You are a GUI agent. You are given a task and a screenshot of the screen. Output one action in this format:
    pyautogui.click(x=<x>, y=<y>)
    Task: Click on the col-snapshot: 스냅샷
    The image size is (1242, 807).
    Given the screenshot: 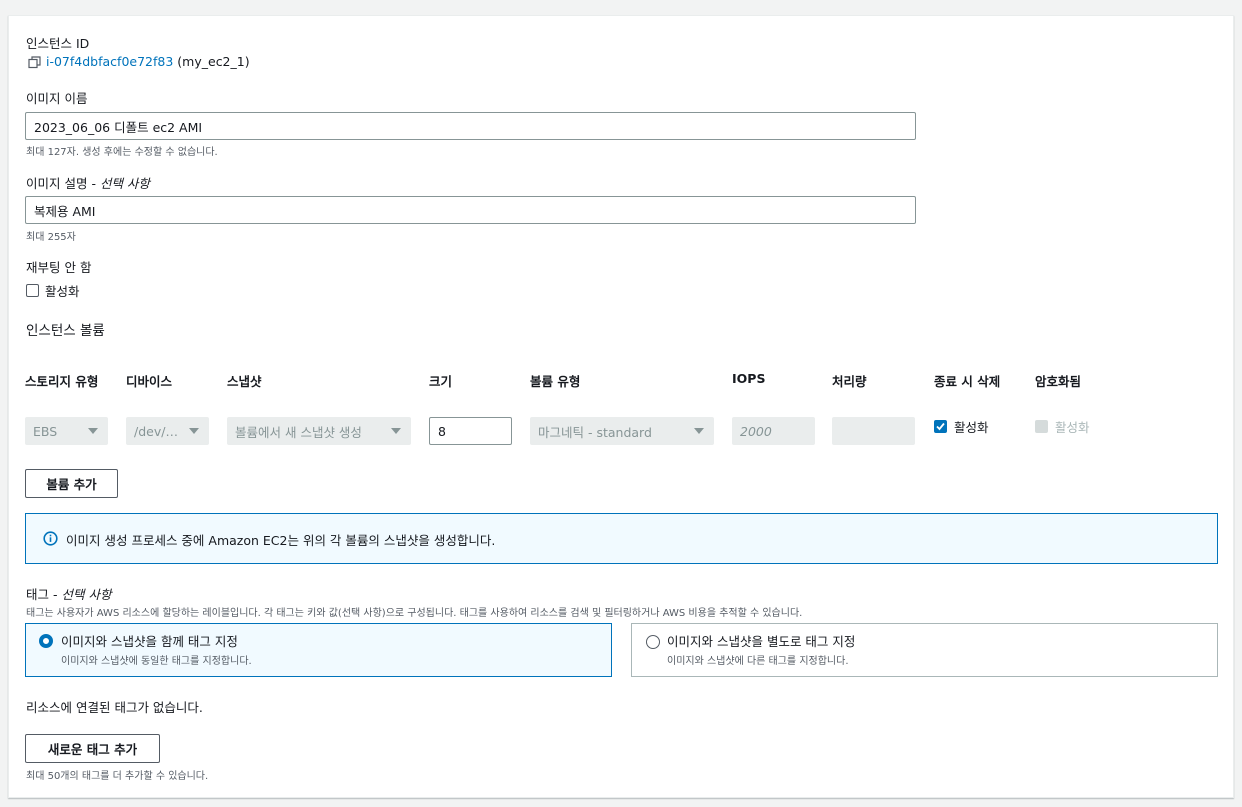 What is the action you would take?
    pyautogui.click(x=244, y=381)
    